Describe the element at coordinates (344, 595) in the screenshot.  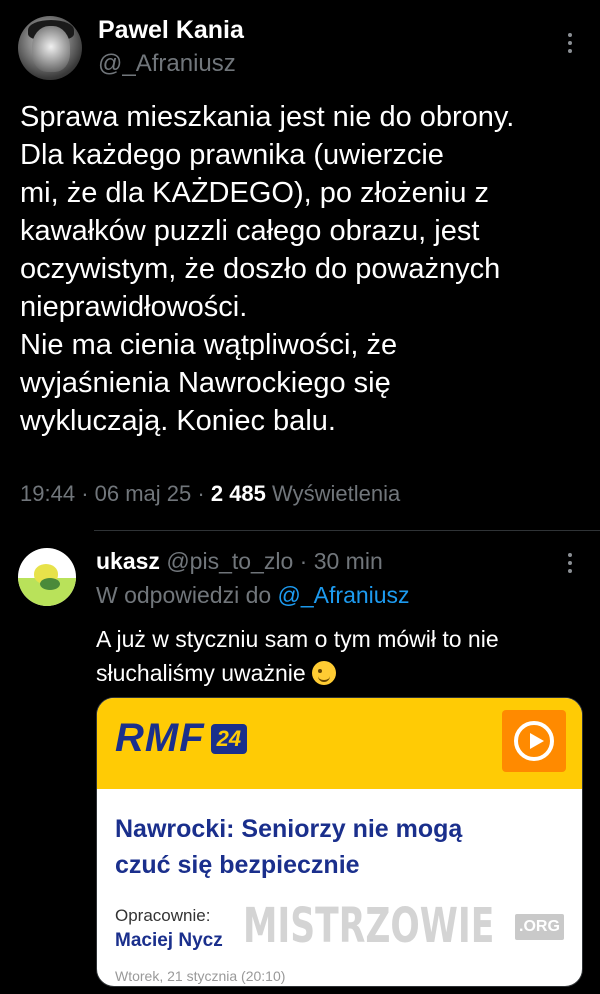
I see `reply-to-handle-link: @_Afraniusz` at that location.